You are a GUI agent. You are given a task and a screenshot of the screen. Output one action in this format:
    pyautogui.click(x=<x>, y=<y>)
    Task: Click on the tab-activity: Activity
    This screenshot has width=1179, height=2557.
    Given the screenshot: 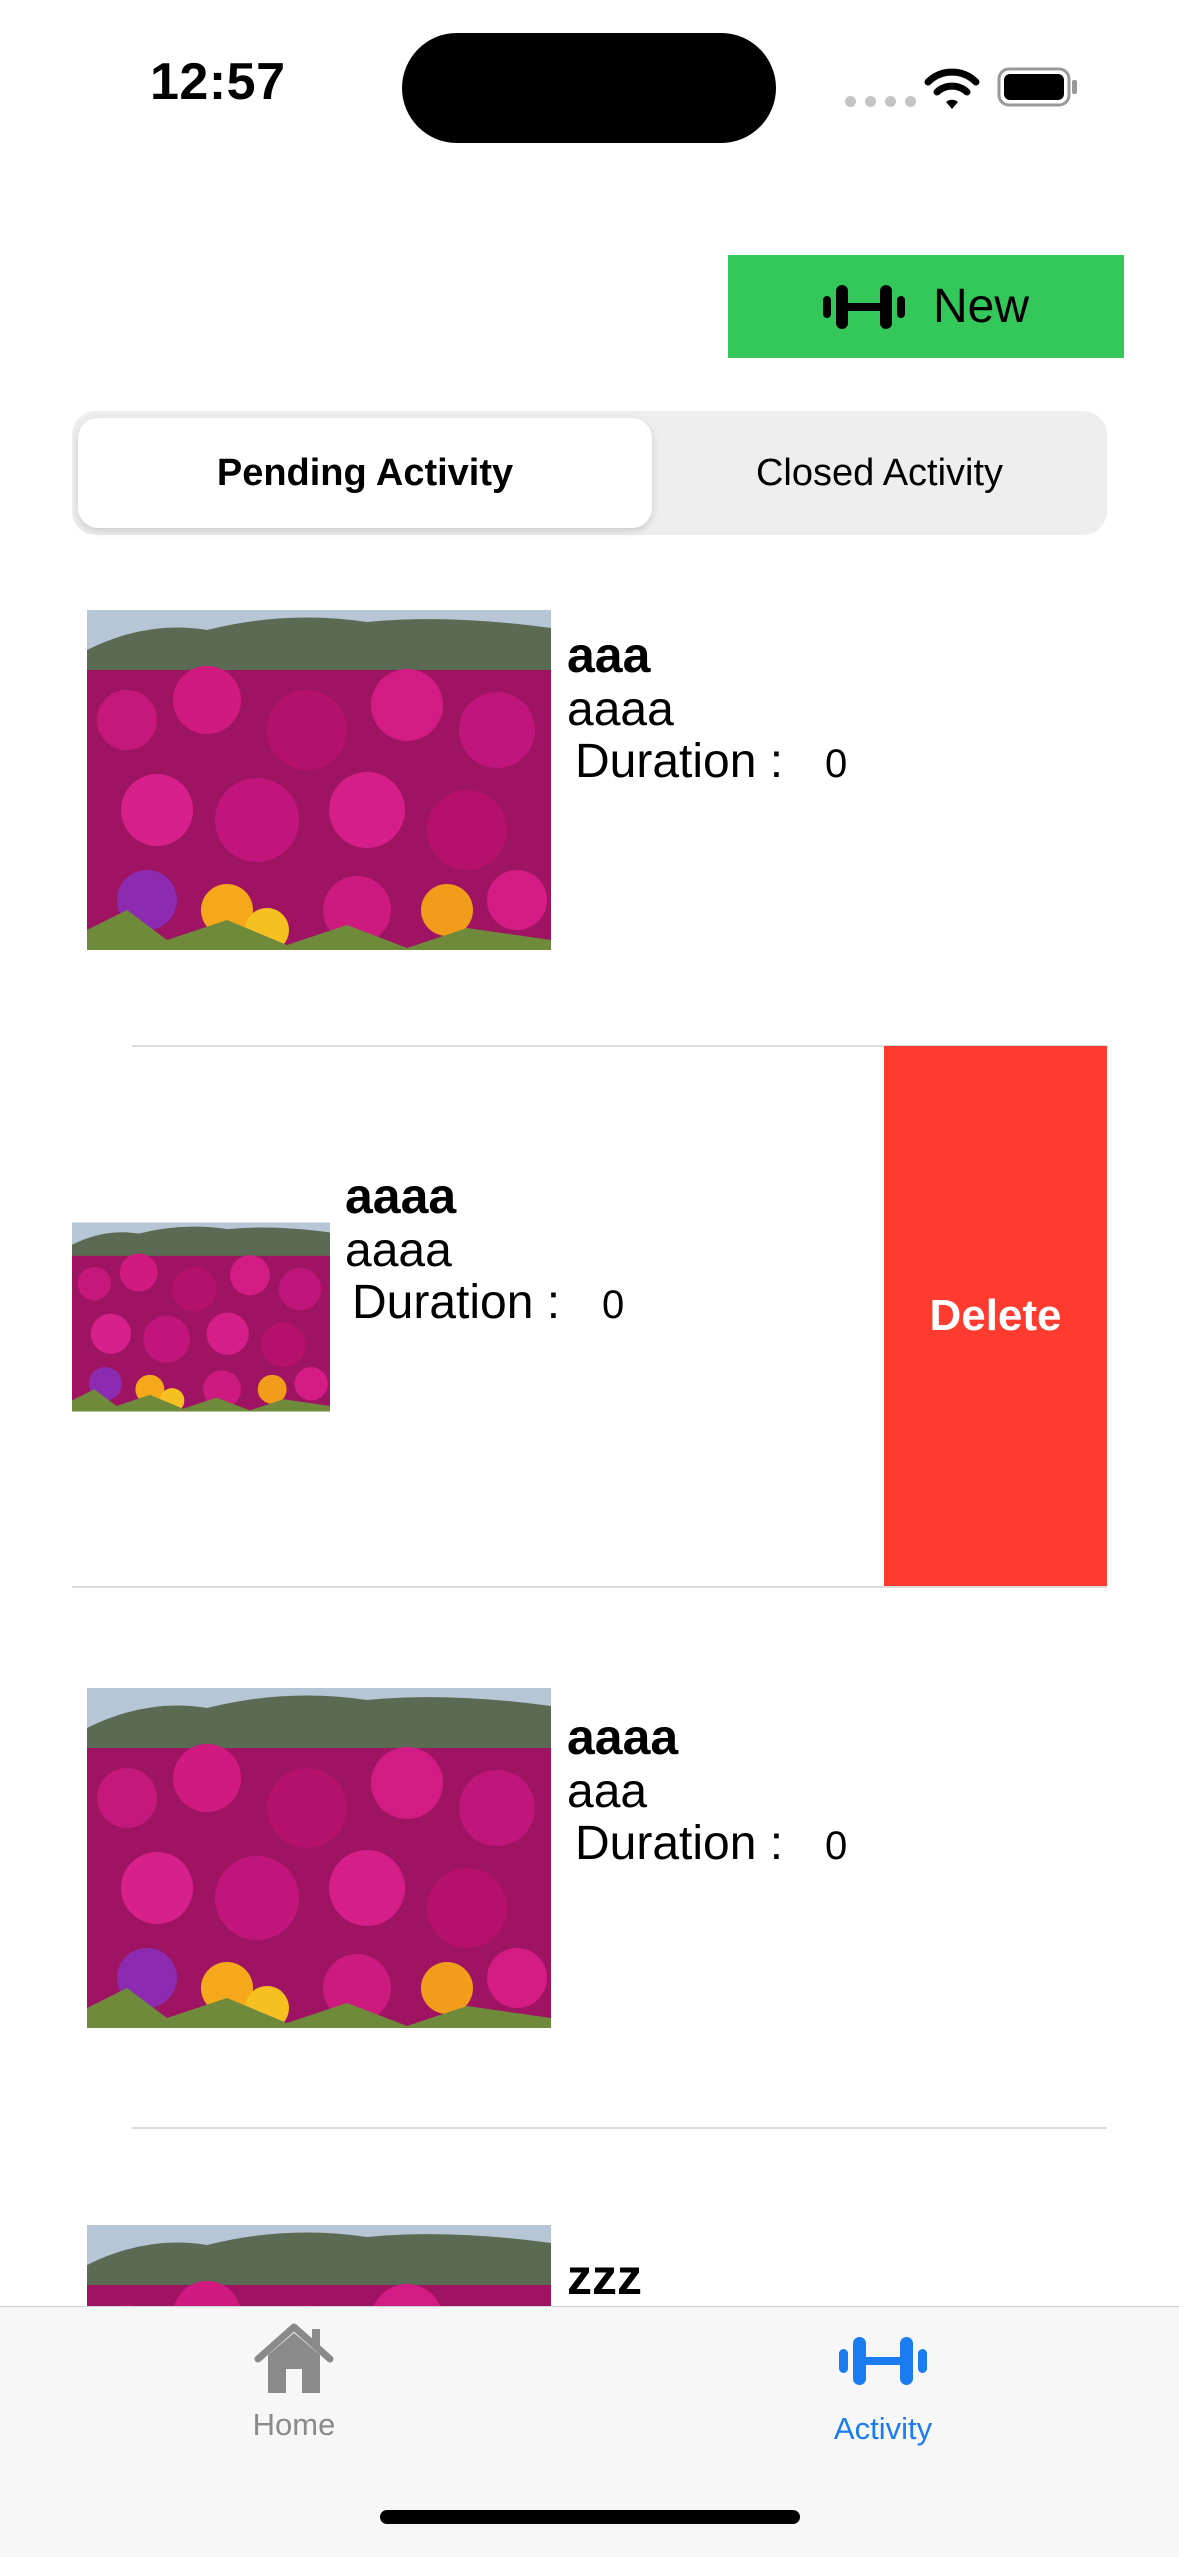 What is the action you would take?
    pyautogui.click(x=883, y=2391)
    